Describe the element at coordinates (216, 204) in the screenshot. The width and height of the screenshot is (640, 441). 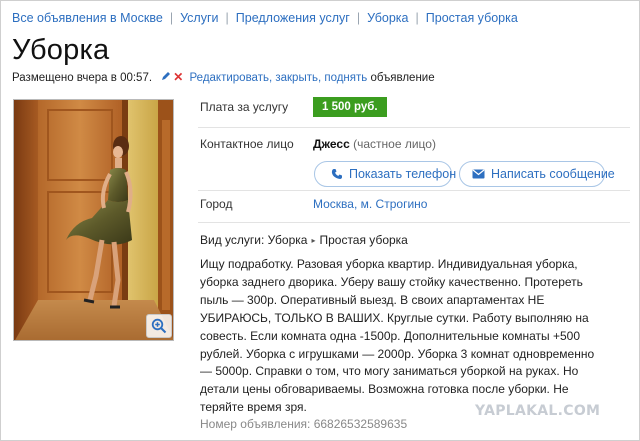
I see `city-label: Город` at that location.